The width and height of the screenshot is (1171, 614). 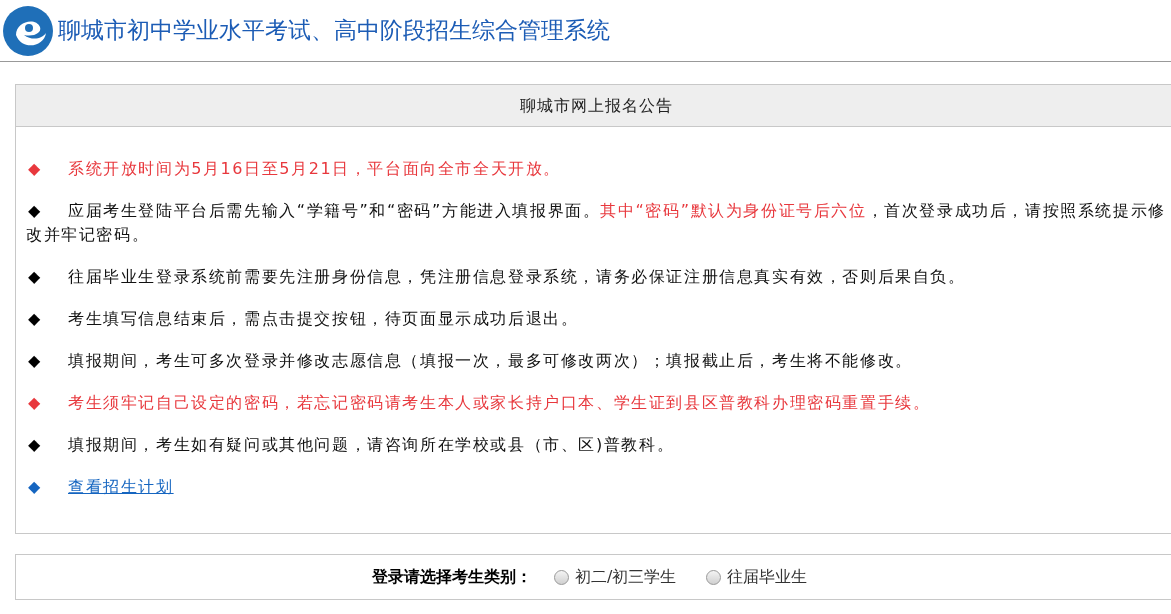 What do you see at coordinates (334, 30) in the screenshot?
I see `system-title: 聊城市初中学业水平考试、高中阶段招生综合管理系统` at bounding box center [334, 30].